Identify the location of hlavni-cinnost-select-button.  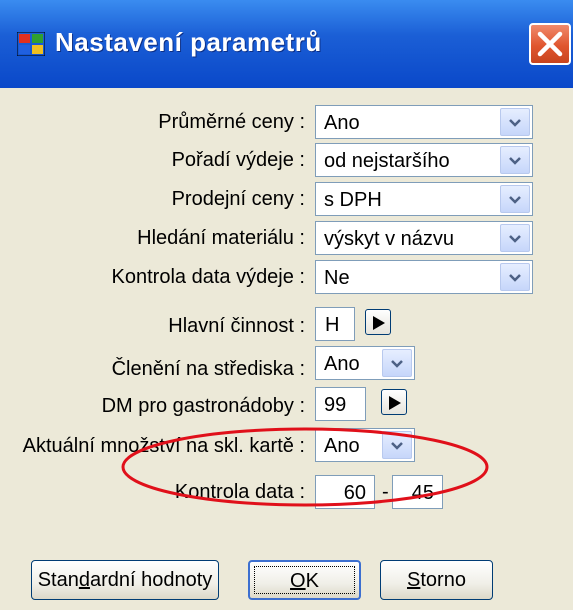
(378, 322).